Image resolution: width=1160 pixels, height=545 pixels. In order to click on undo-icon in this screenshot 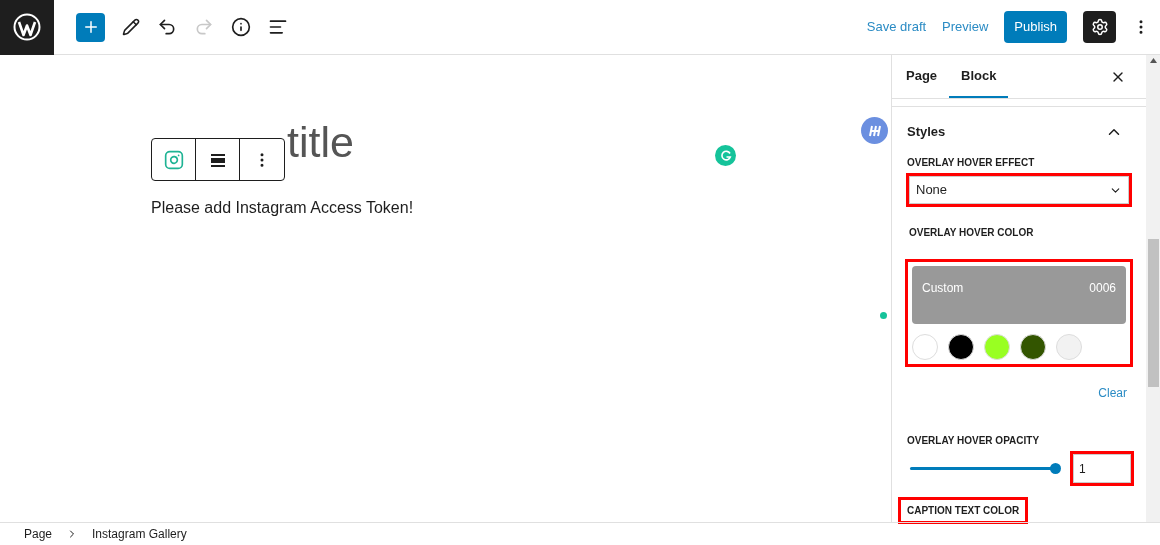, I will do `click(167, 27)`.